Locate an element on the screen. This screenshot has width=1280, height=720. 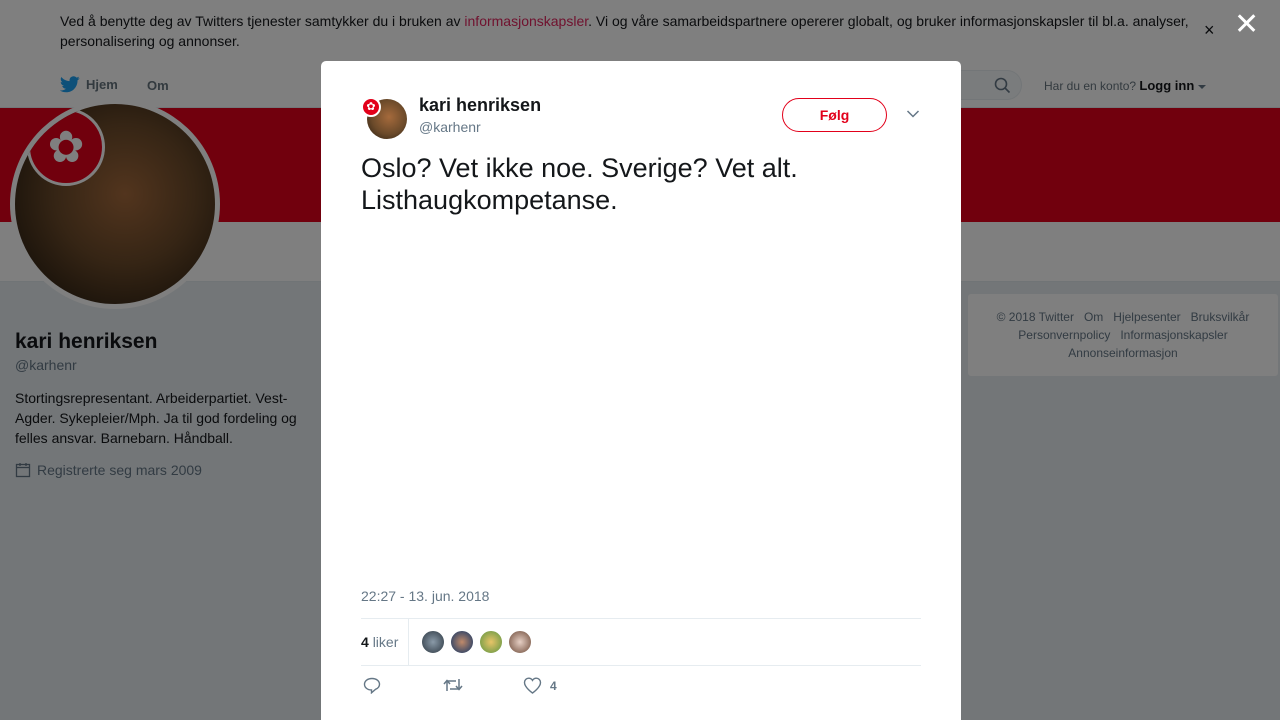
reply-button is located at coordinates (372, 685).